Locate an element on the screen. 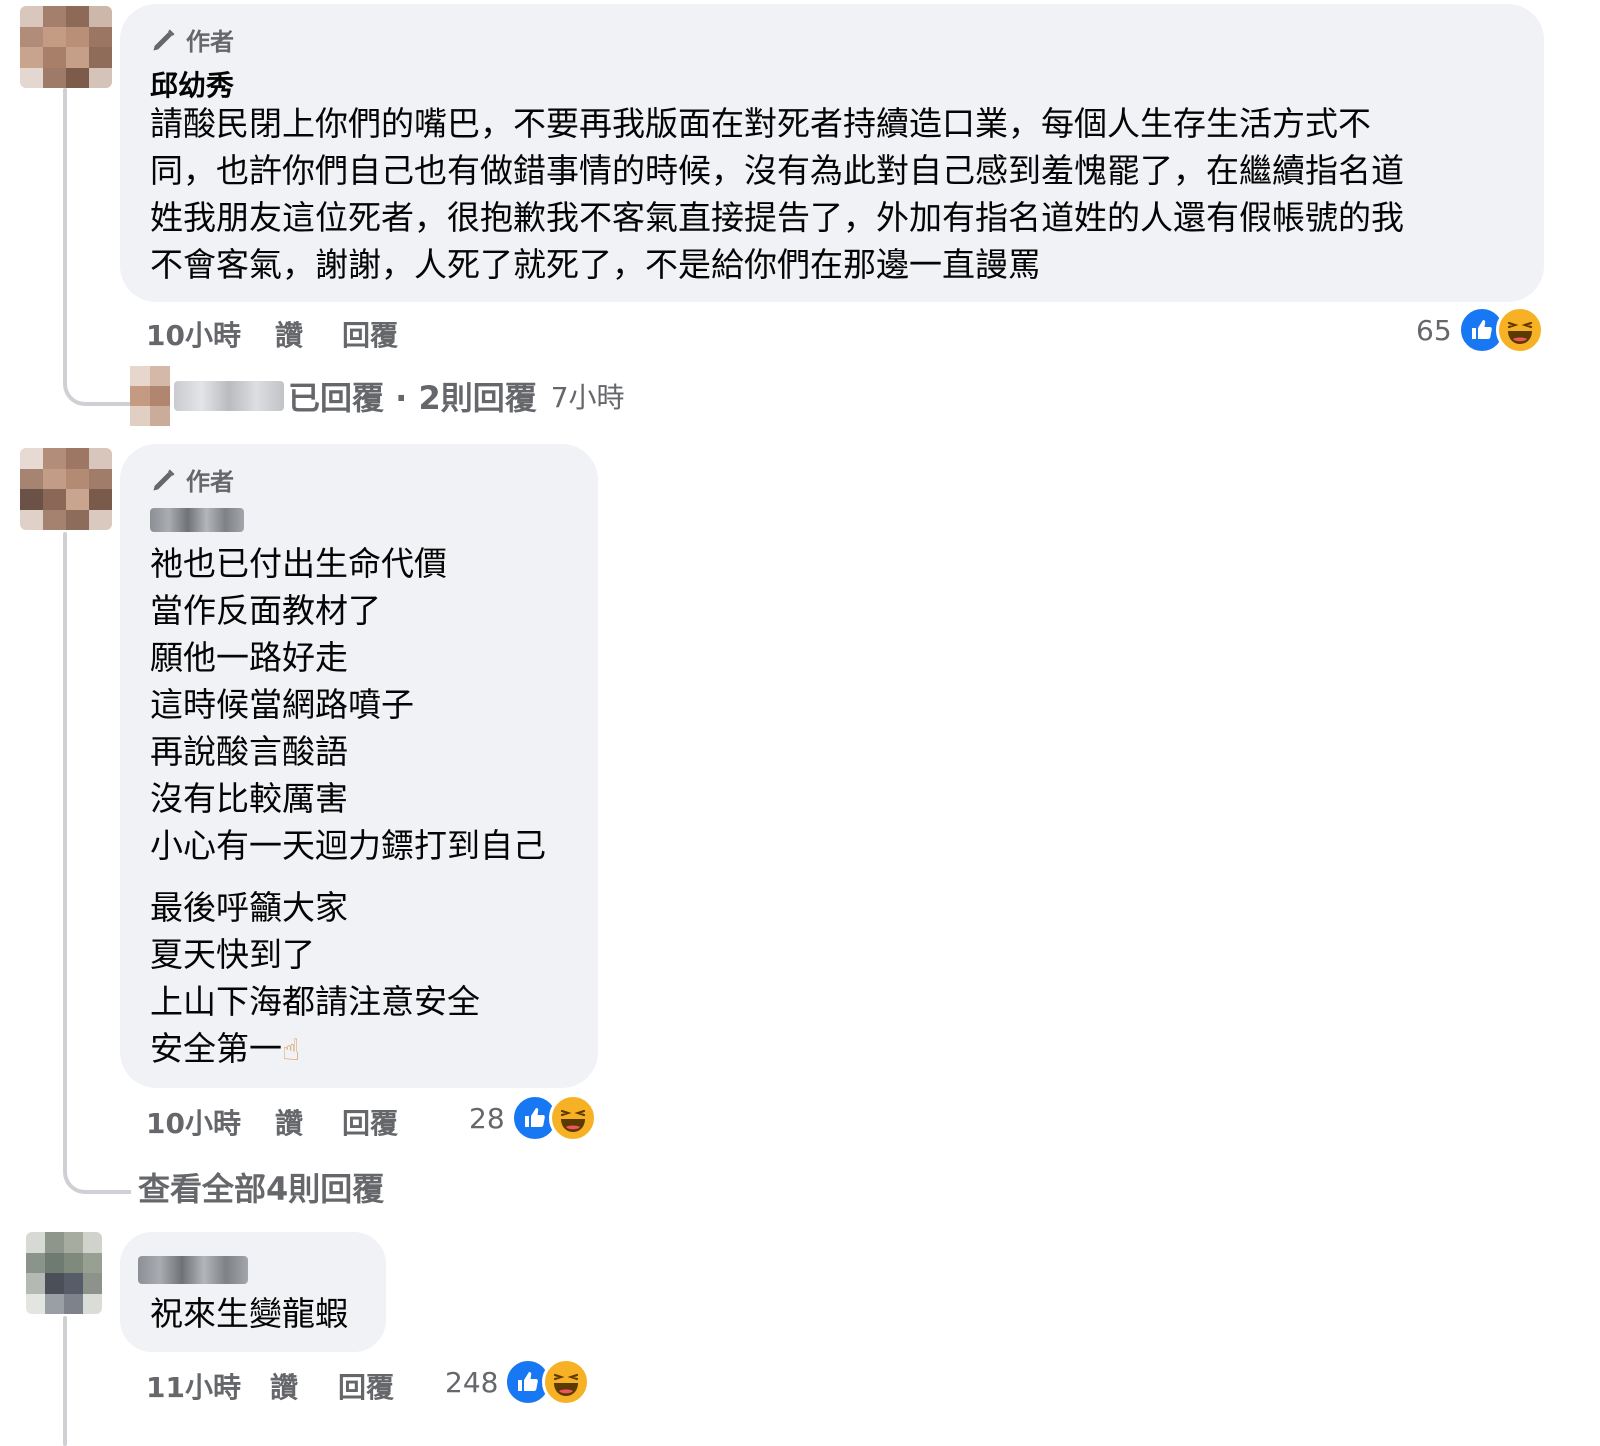 This screenshot has width=1600, height=1446. comment-text-continued: 最後呼籲大家 夏天快到了 上山下海都請注意安全 安全第一☝ is located at coordinates (370, 979).